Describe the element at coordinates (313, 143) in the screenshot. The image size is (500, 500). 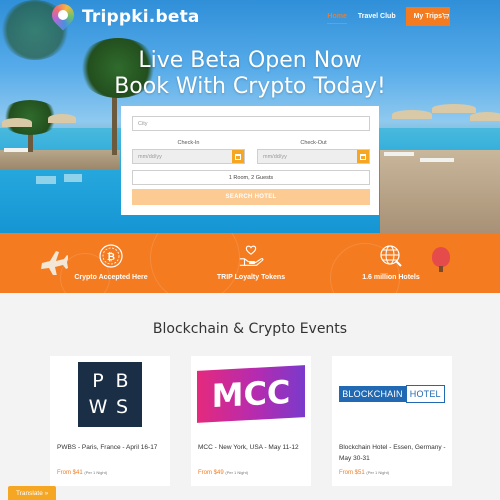
I see `checkout-label: Check-Out` at that location.